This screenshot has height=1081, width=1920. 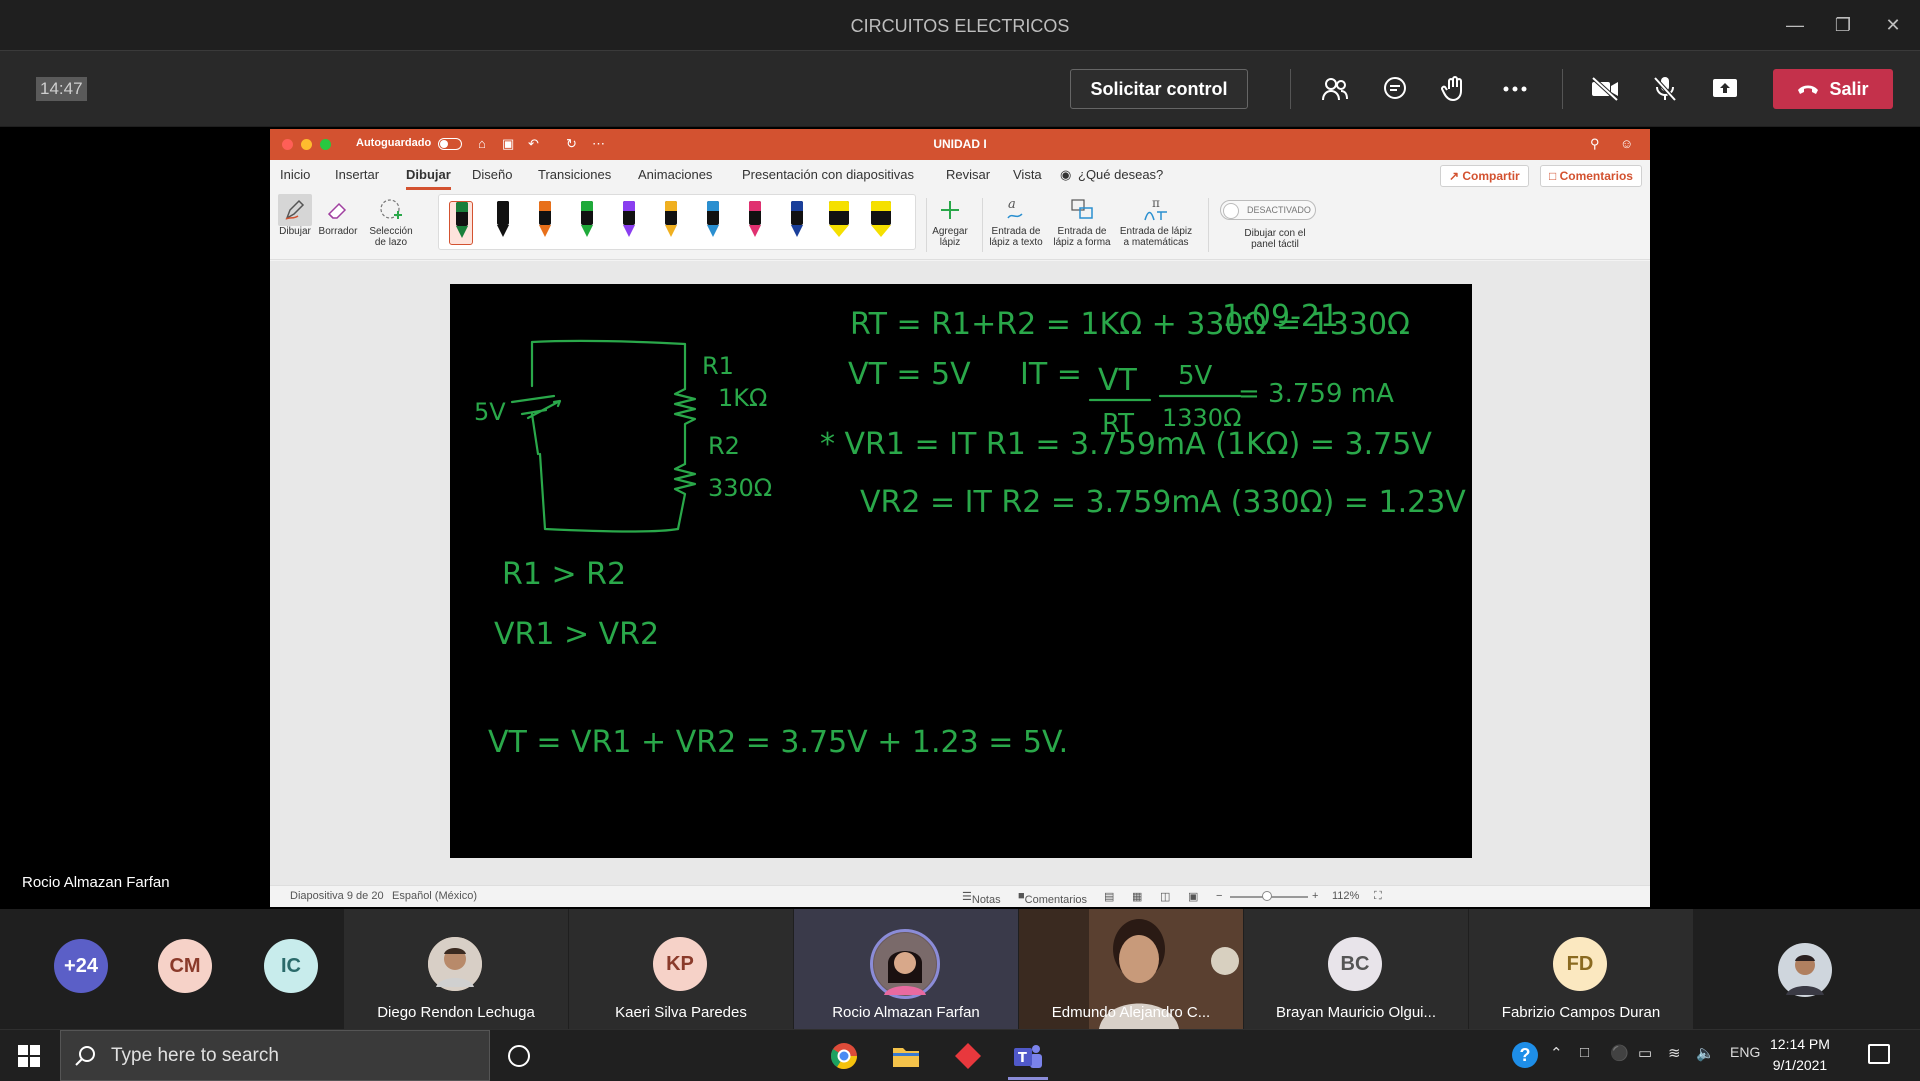 What do you see at coordinates (1082, 231) in the screenshot?
I see `ink-to-shape-label: Entrada de` at bounding box center [1082, 231].